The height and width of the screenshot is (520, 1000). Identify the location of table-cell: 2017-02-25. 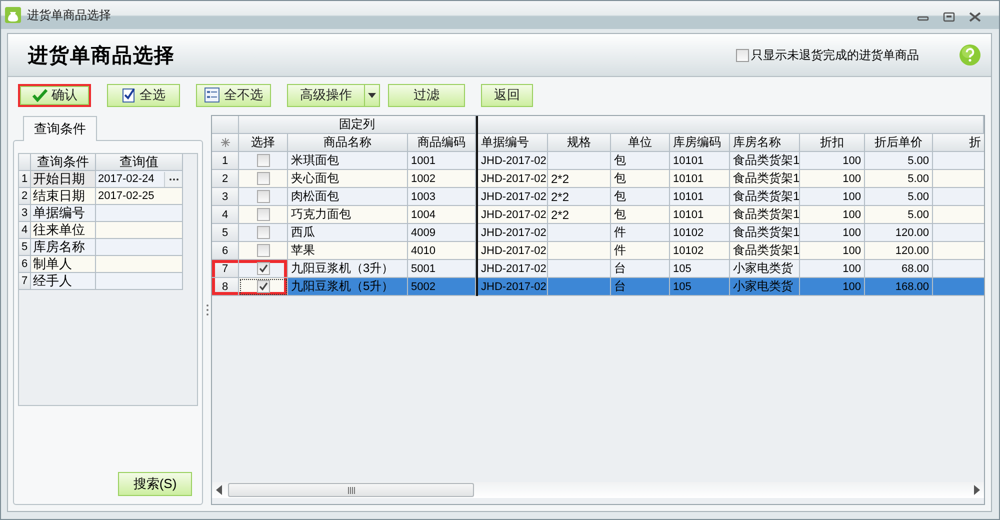
(139, 196).